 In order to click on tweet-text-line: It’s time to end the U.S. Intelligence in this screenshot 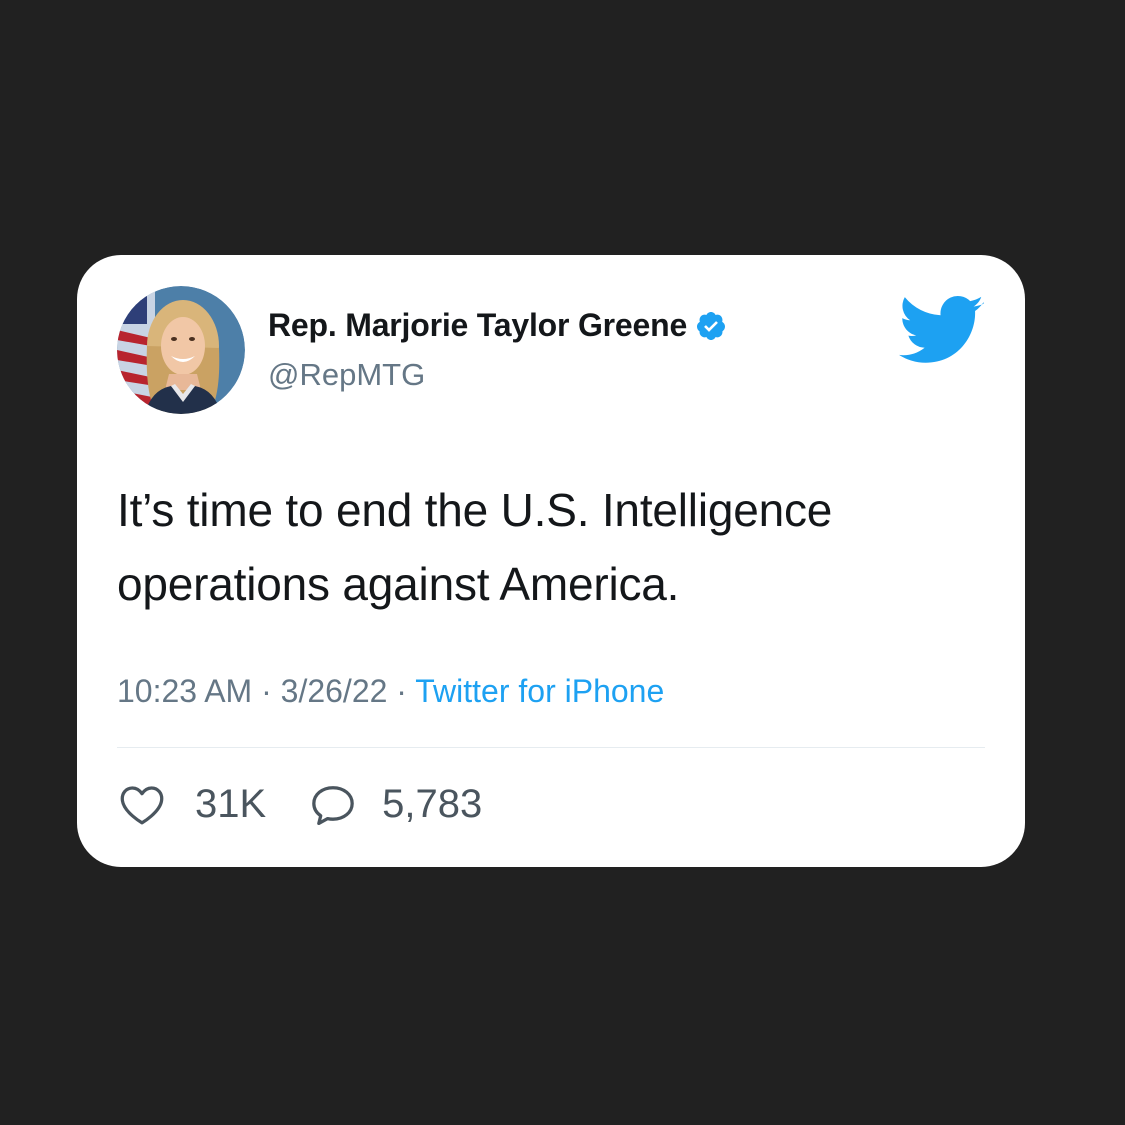, I will do `click(475, 510)`.